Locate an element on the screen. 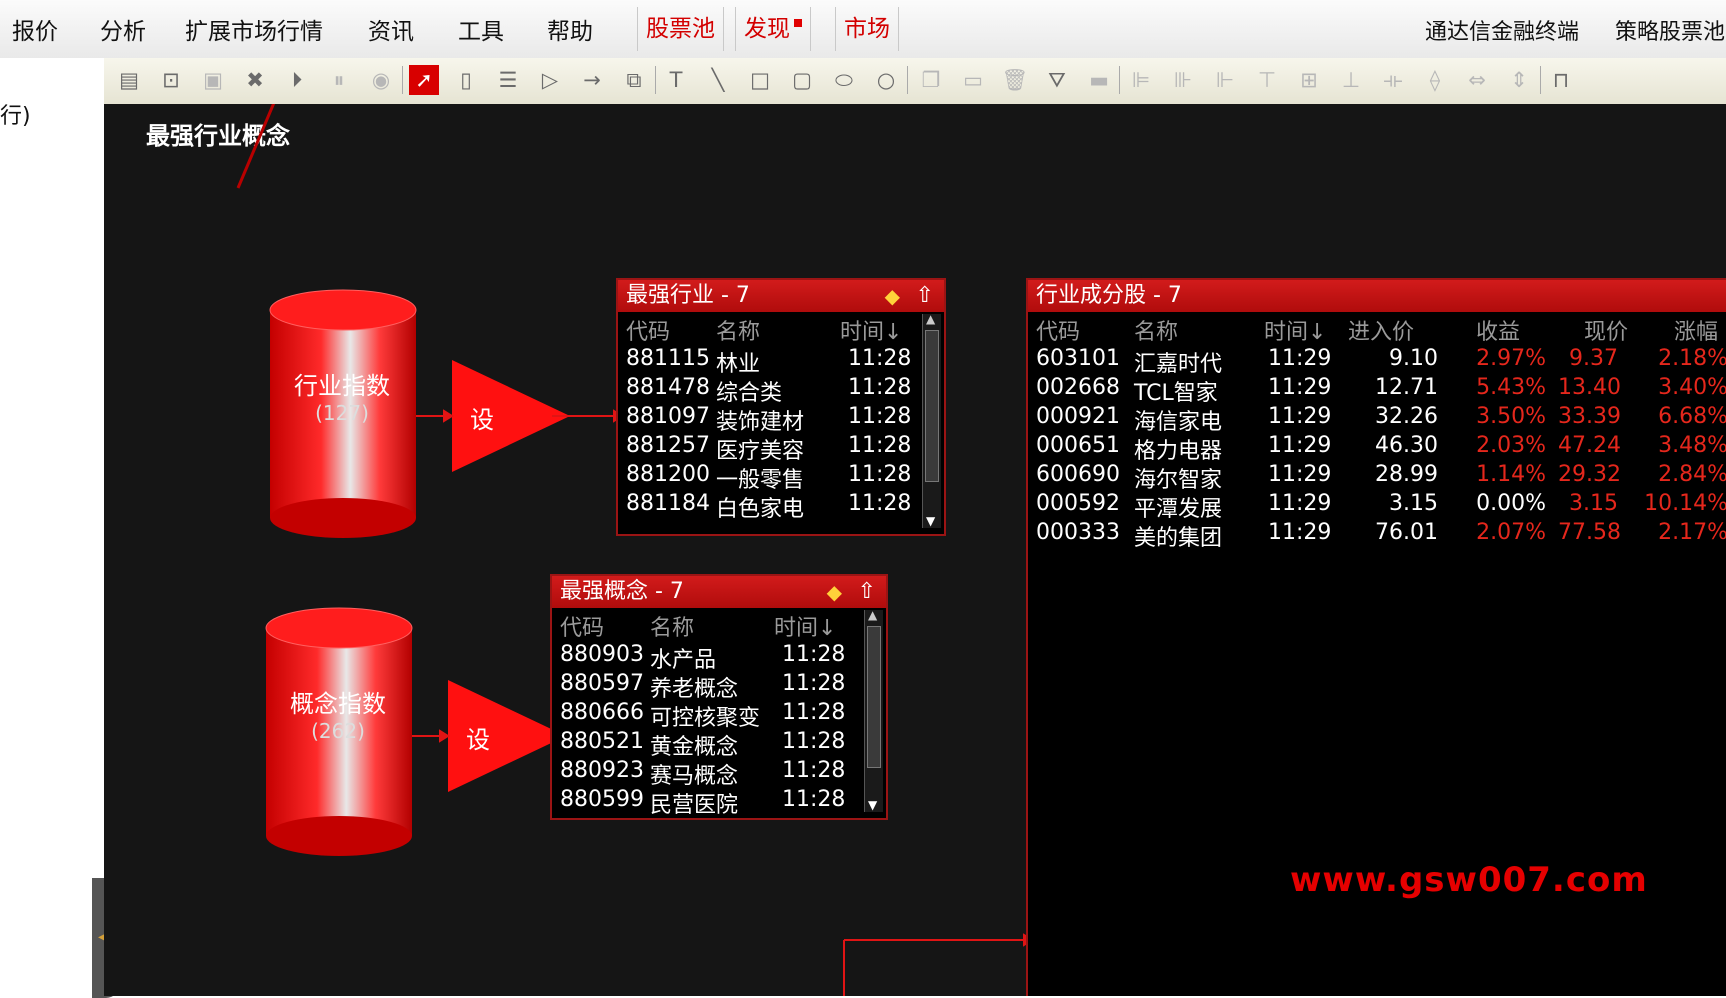 Image resolution: width=1726 pixels, height=998 pixels. copy-icon: ❐ is located at coordinates (931, 80).